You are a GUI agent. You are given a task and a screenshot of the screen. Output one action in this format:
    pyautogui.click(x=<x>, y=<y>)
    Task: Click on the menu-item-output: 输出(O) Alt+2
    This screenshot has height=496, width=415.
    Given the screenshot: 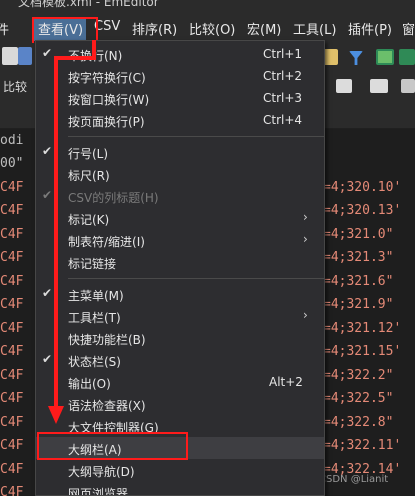 What is the action you would take?
    pyautogui.click(x=180, y=382)
    